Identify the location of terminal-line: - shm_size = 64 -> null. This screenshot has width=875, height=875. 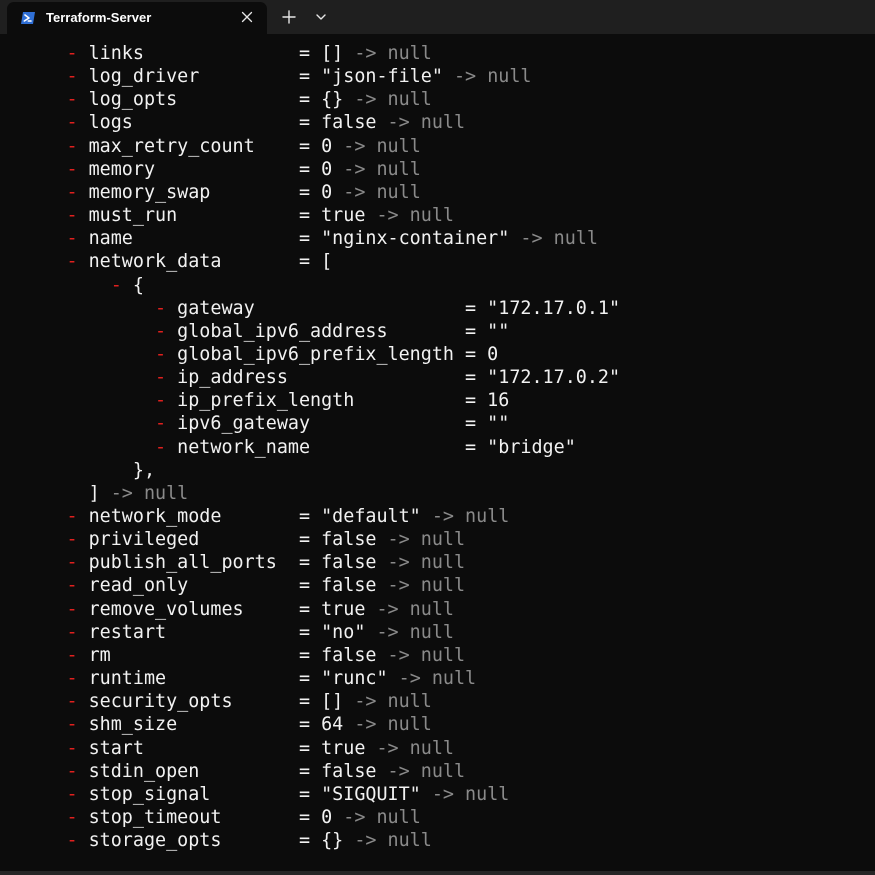
(215, 724).